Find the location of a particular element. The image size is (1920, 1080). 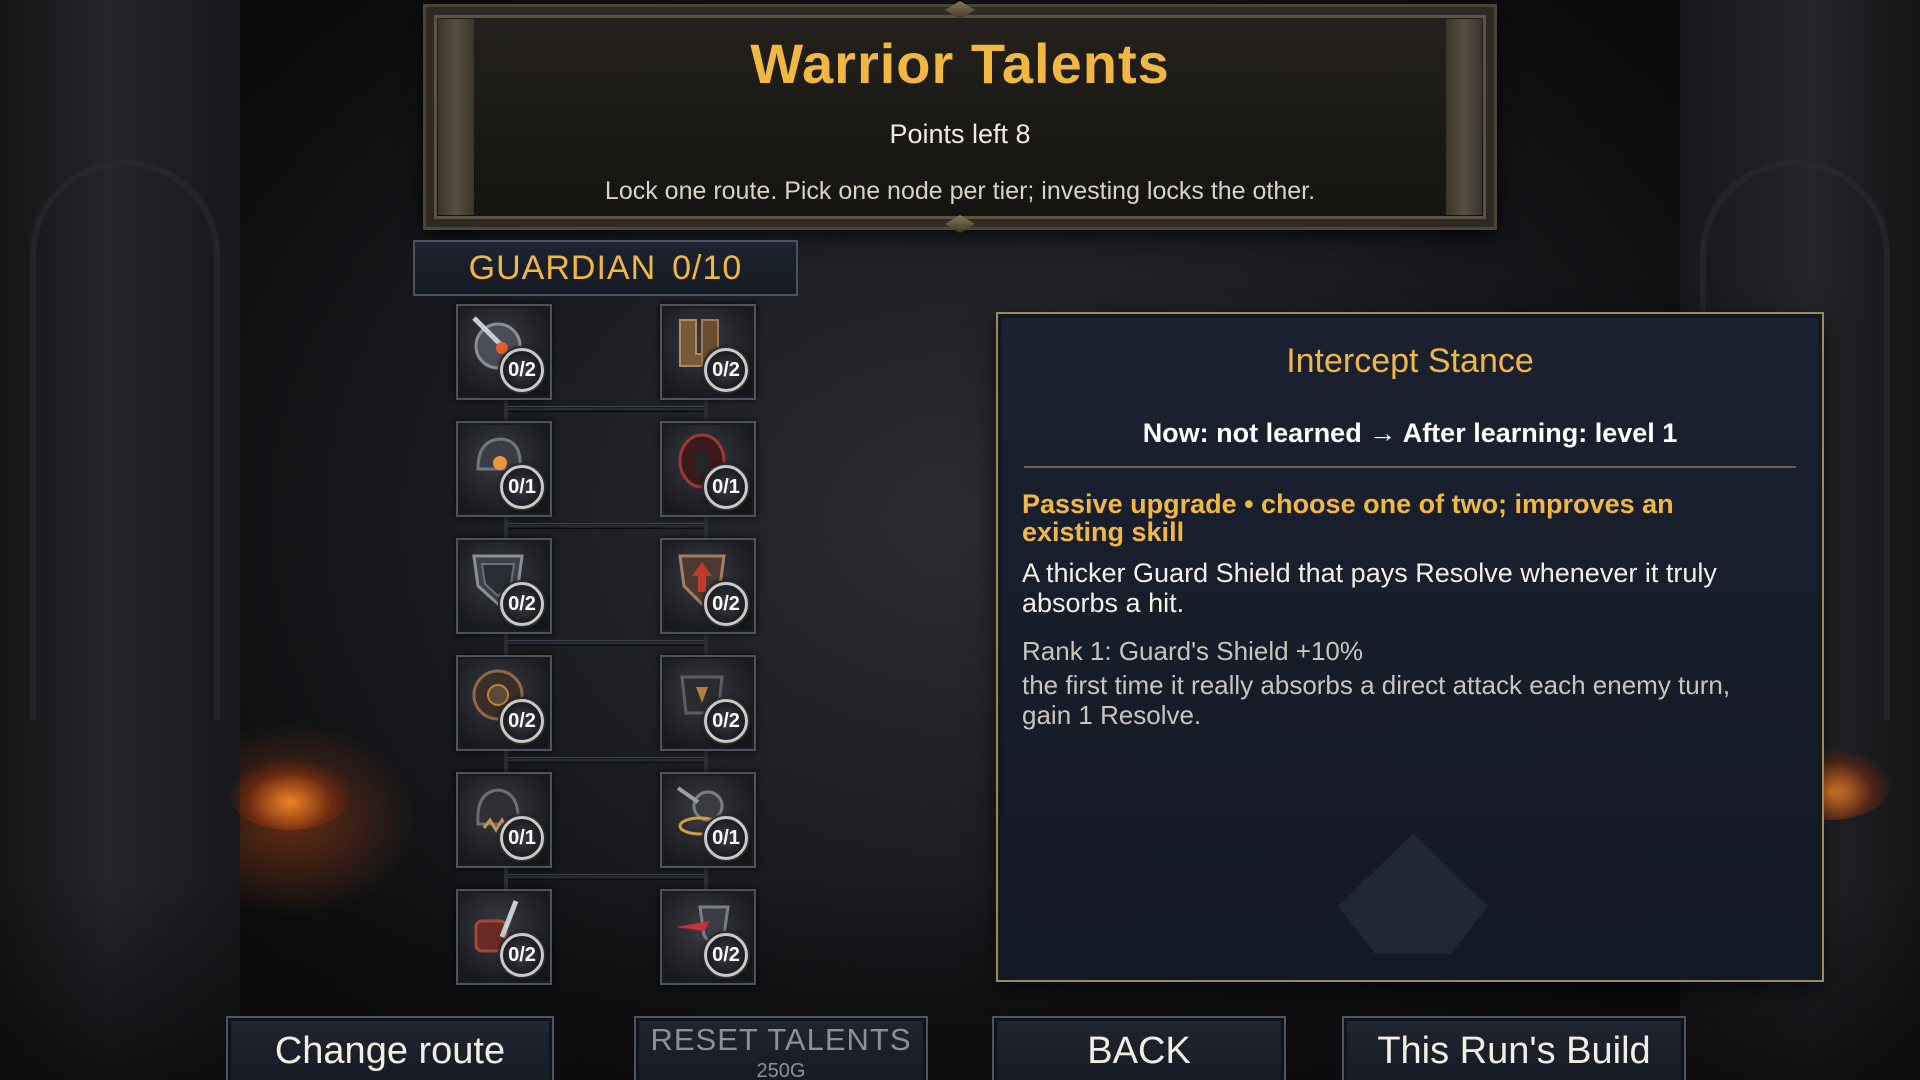

route-header-guardian: GUARDIAN 0/10 is located at coordinates (605, 268).